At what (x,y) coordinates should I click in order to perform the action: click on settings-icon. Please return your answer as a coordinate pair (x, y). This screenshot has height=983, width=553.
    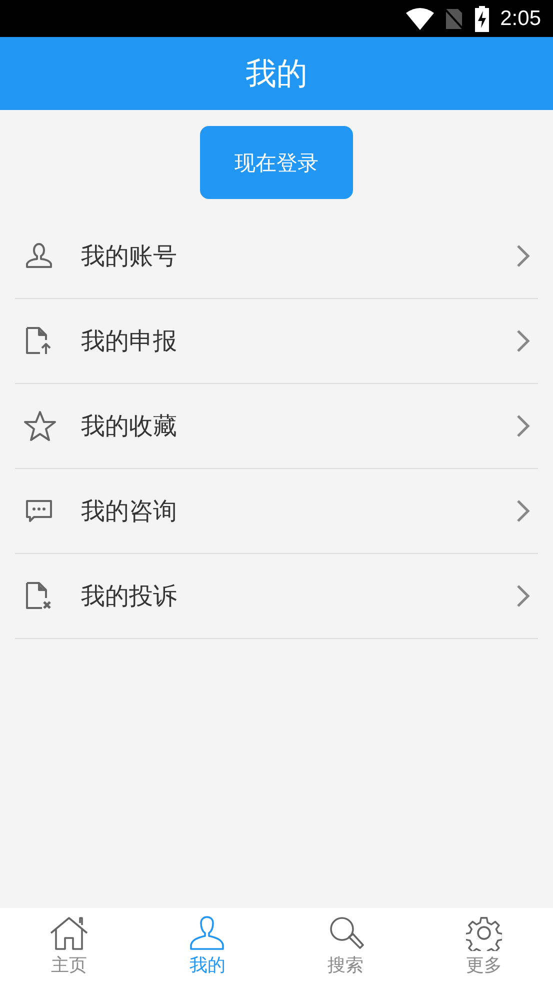
    Looking at the image, I should click on (484, 932).